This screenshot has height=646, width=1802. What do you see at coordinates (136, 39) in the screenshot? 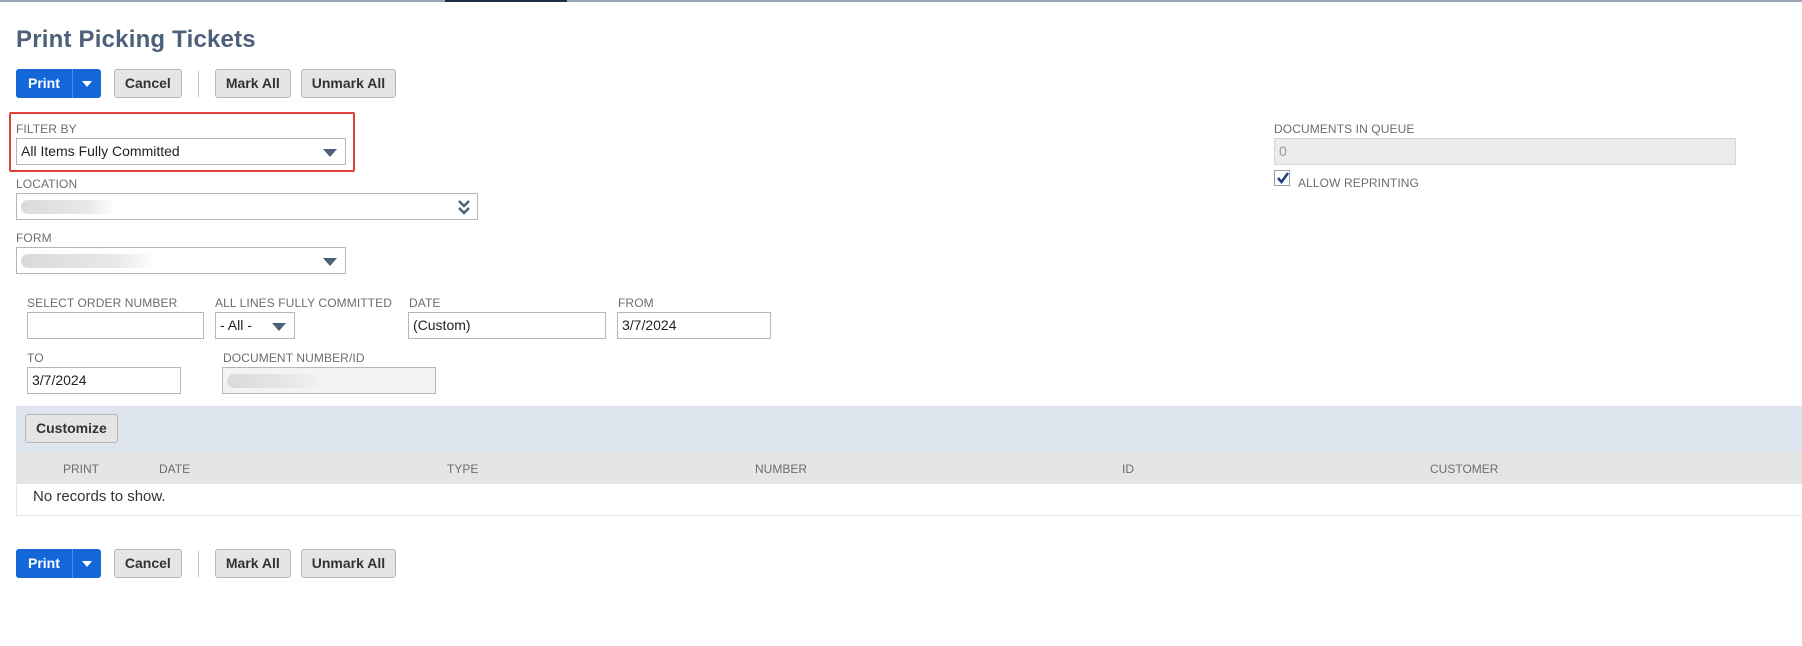
I see `page-title: Print Picking Tickets` at bounding box center [136, 39].